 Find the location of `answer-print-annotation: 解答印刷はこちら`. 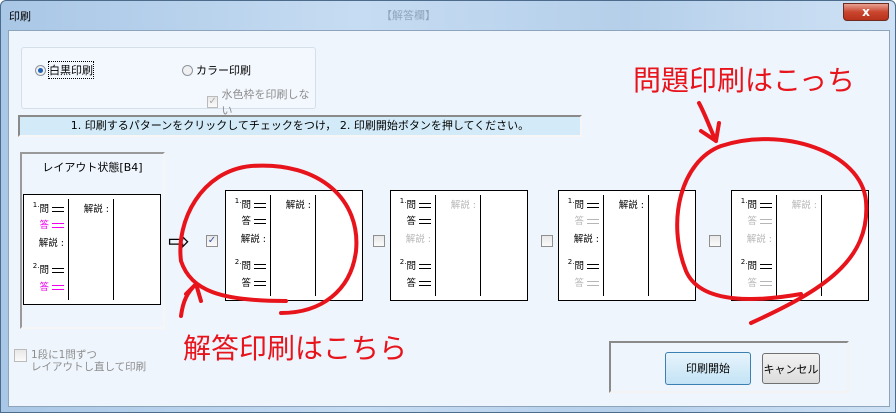

answer-print-annotation: 解答印刷はこちら is located at coordinates (295, 348).